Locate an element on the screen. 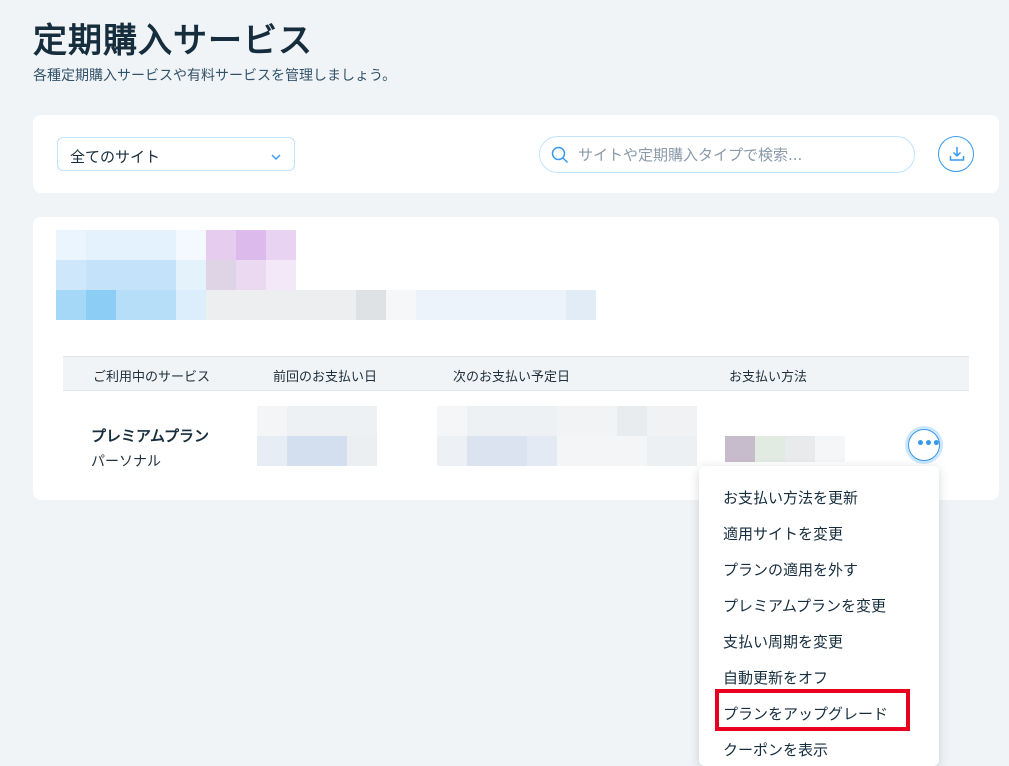 This screenshot has height=766, width=1009. table-header: ご利用中のサービス 前回のお支払い日 次のお支払い予定日 お支払い方法 is located at coordinates (516, 373).